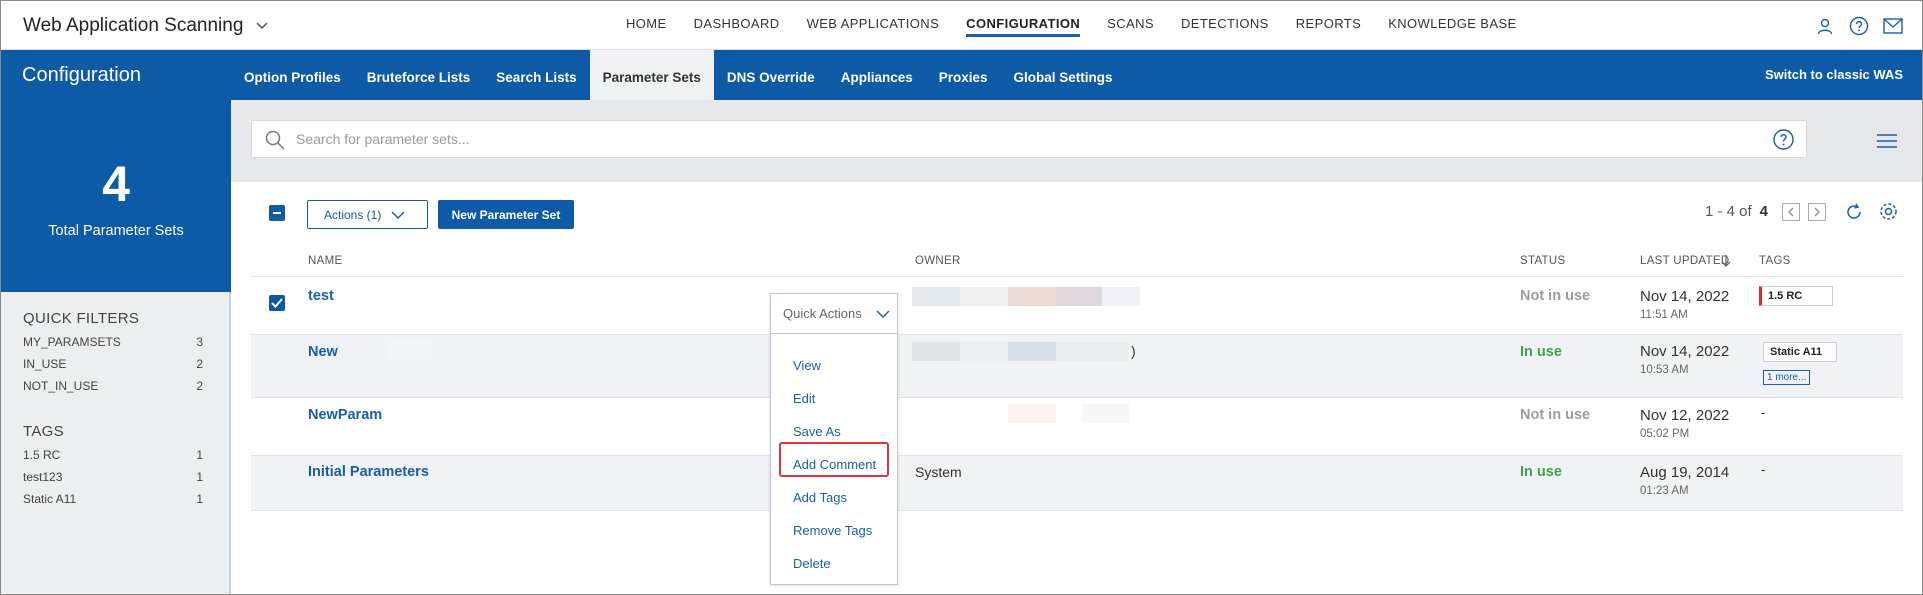 The image size is (1923, 595). I want to click on nav-knowledge-base: KNOWLEDGE BASE, so click(1452, 25).